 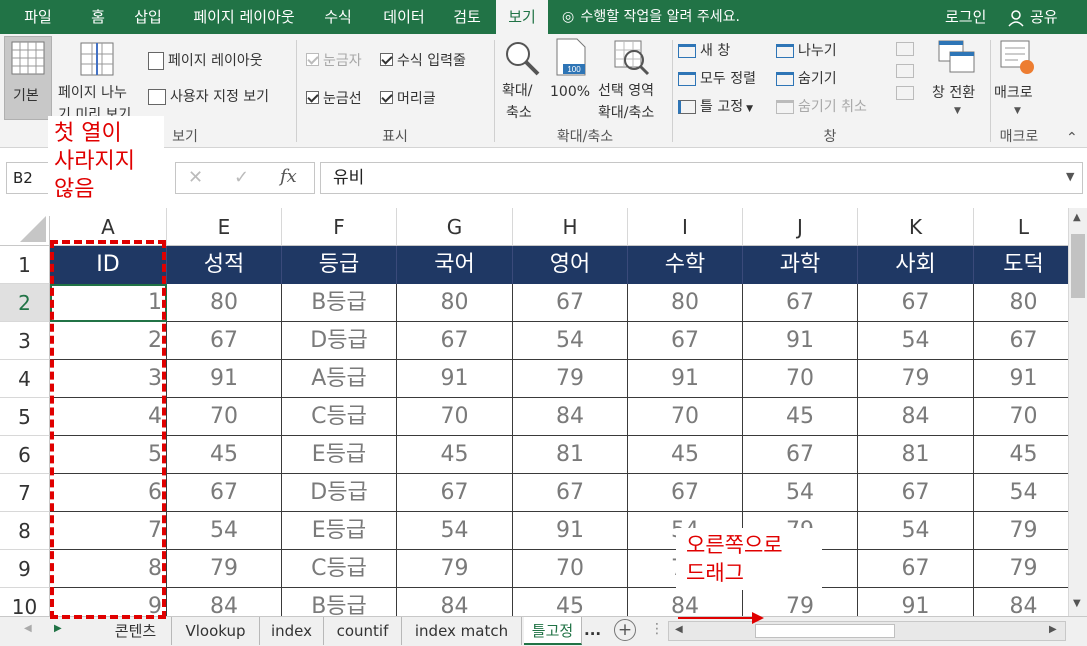 I want to click on tab-review: 검토, so click(x=467, y=17).